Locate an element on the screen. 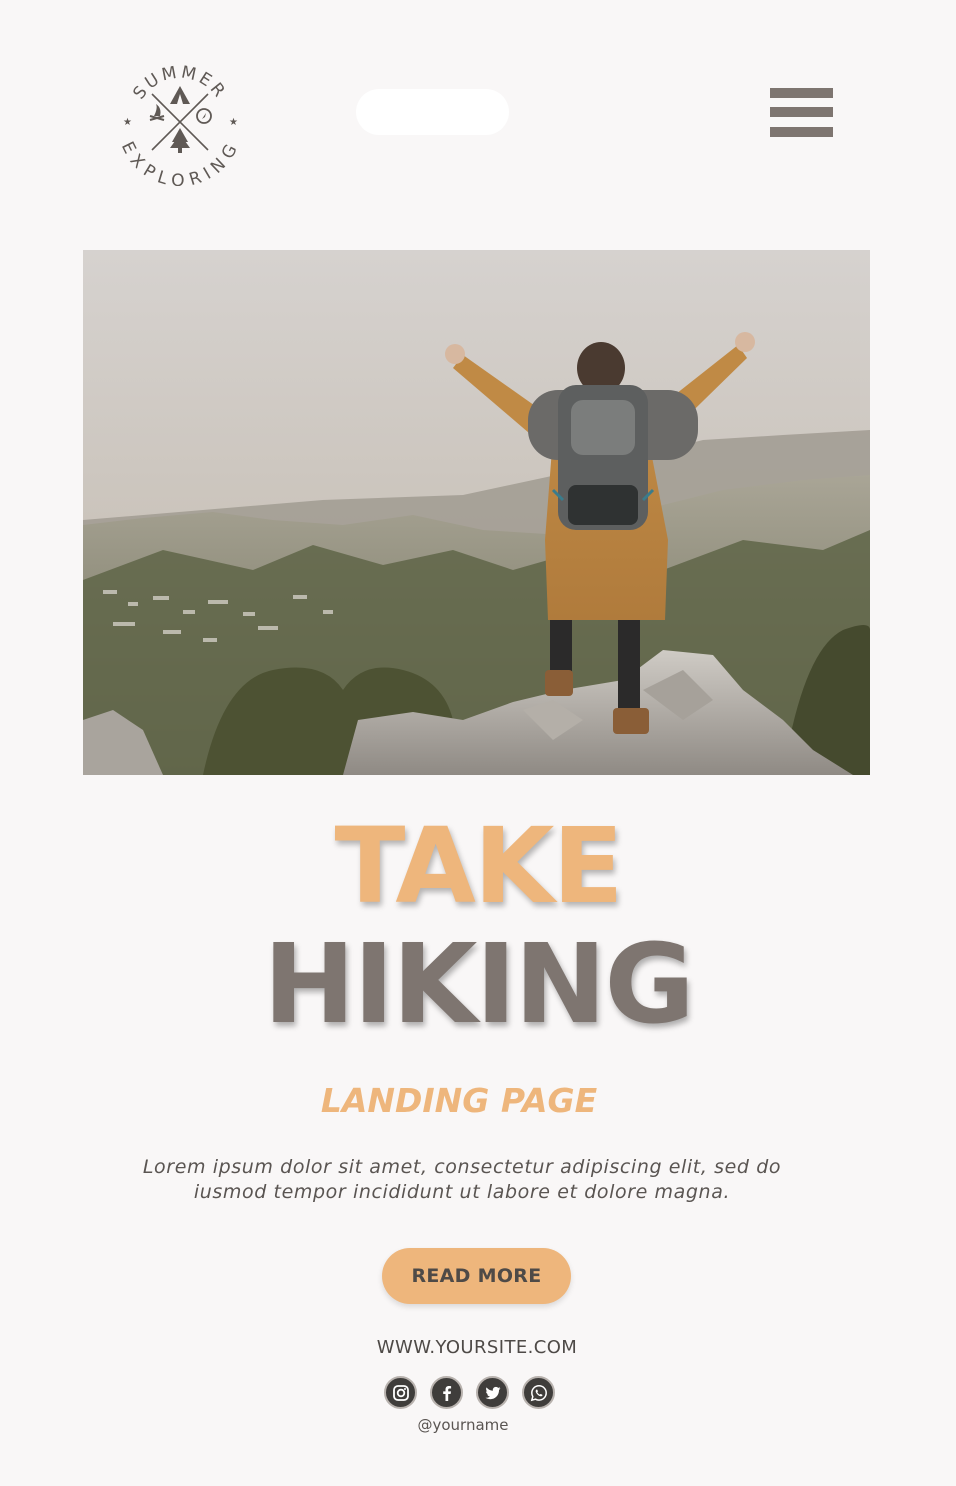  summer-exploring-logo: SUMMER EXPLORING ★ ★ is located at coordinates (180, 122).